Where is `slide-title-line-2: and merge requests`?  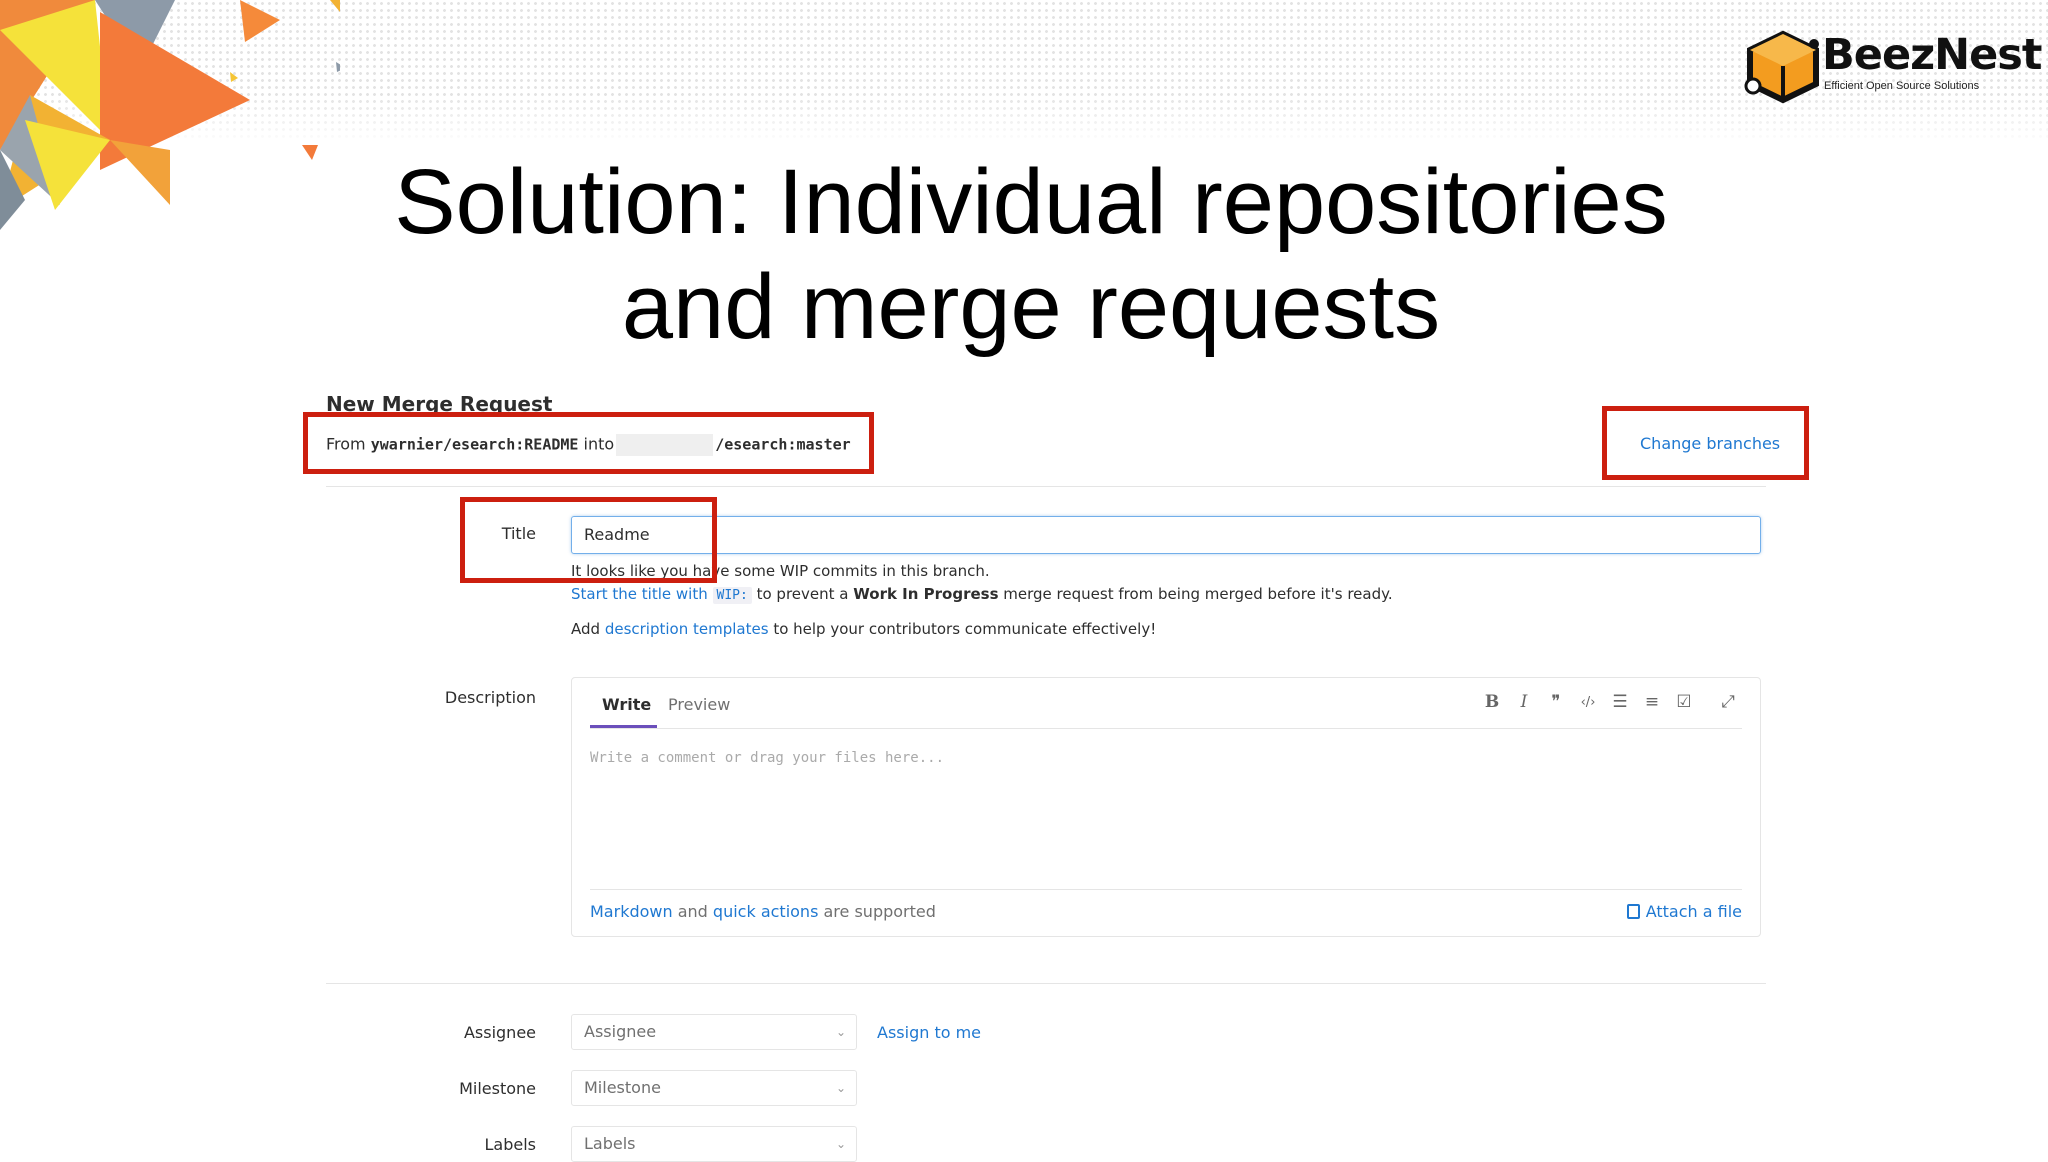
slide-title-line-2: and merge requests is located at coordinates (1031, 307).